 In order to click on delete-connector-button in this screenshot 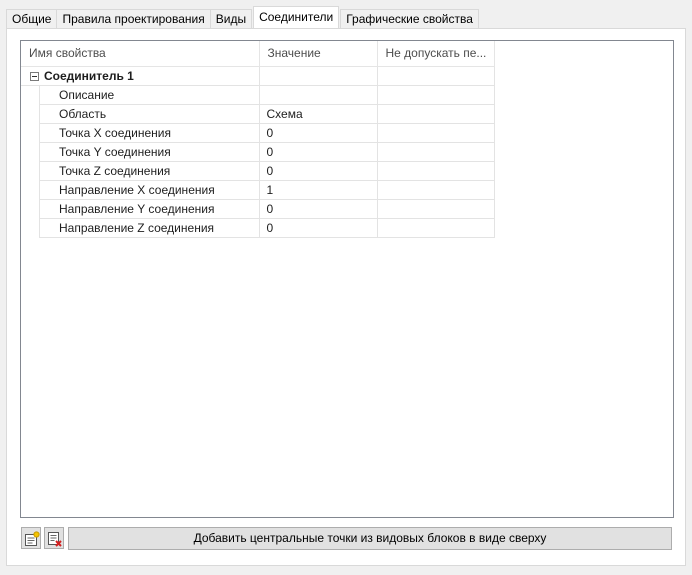, I will do `click(54, 538)`.